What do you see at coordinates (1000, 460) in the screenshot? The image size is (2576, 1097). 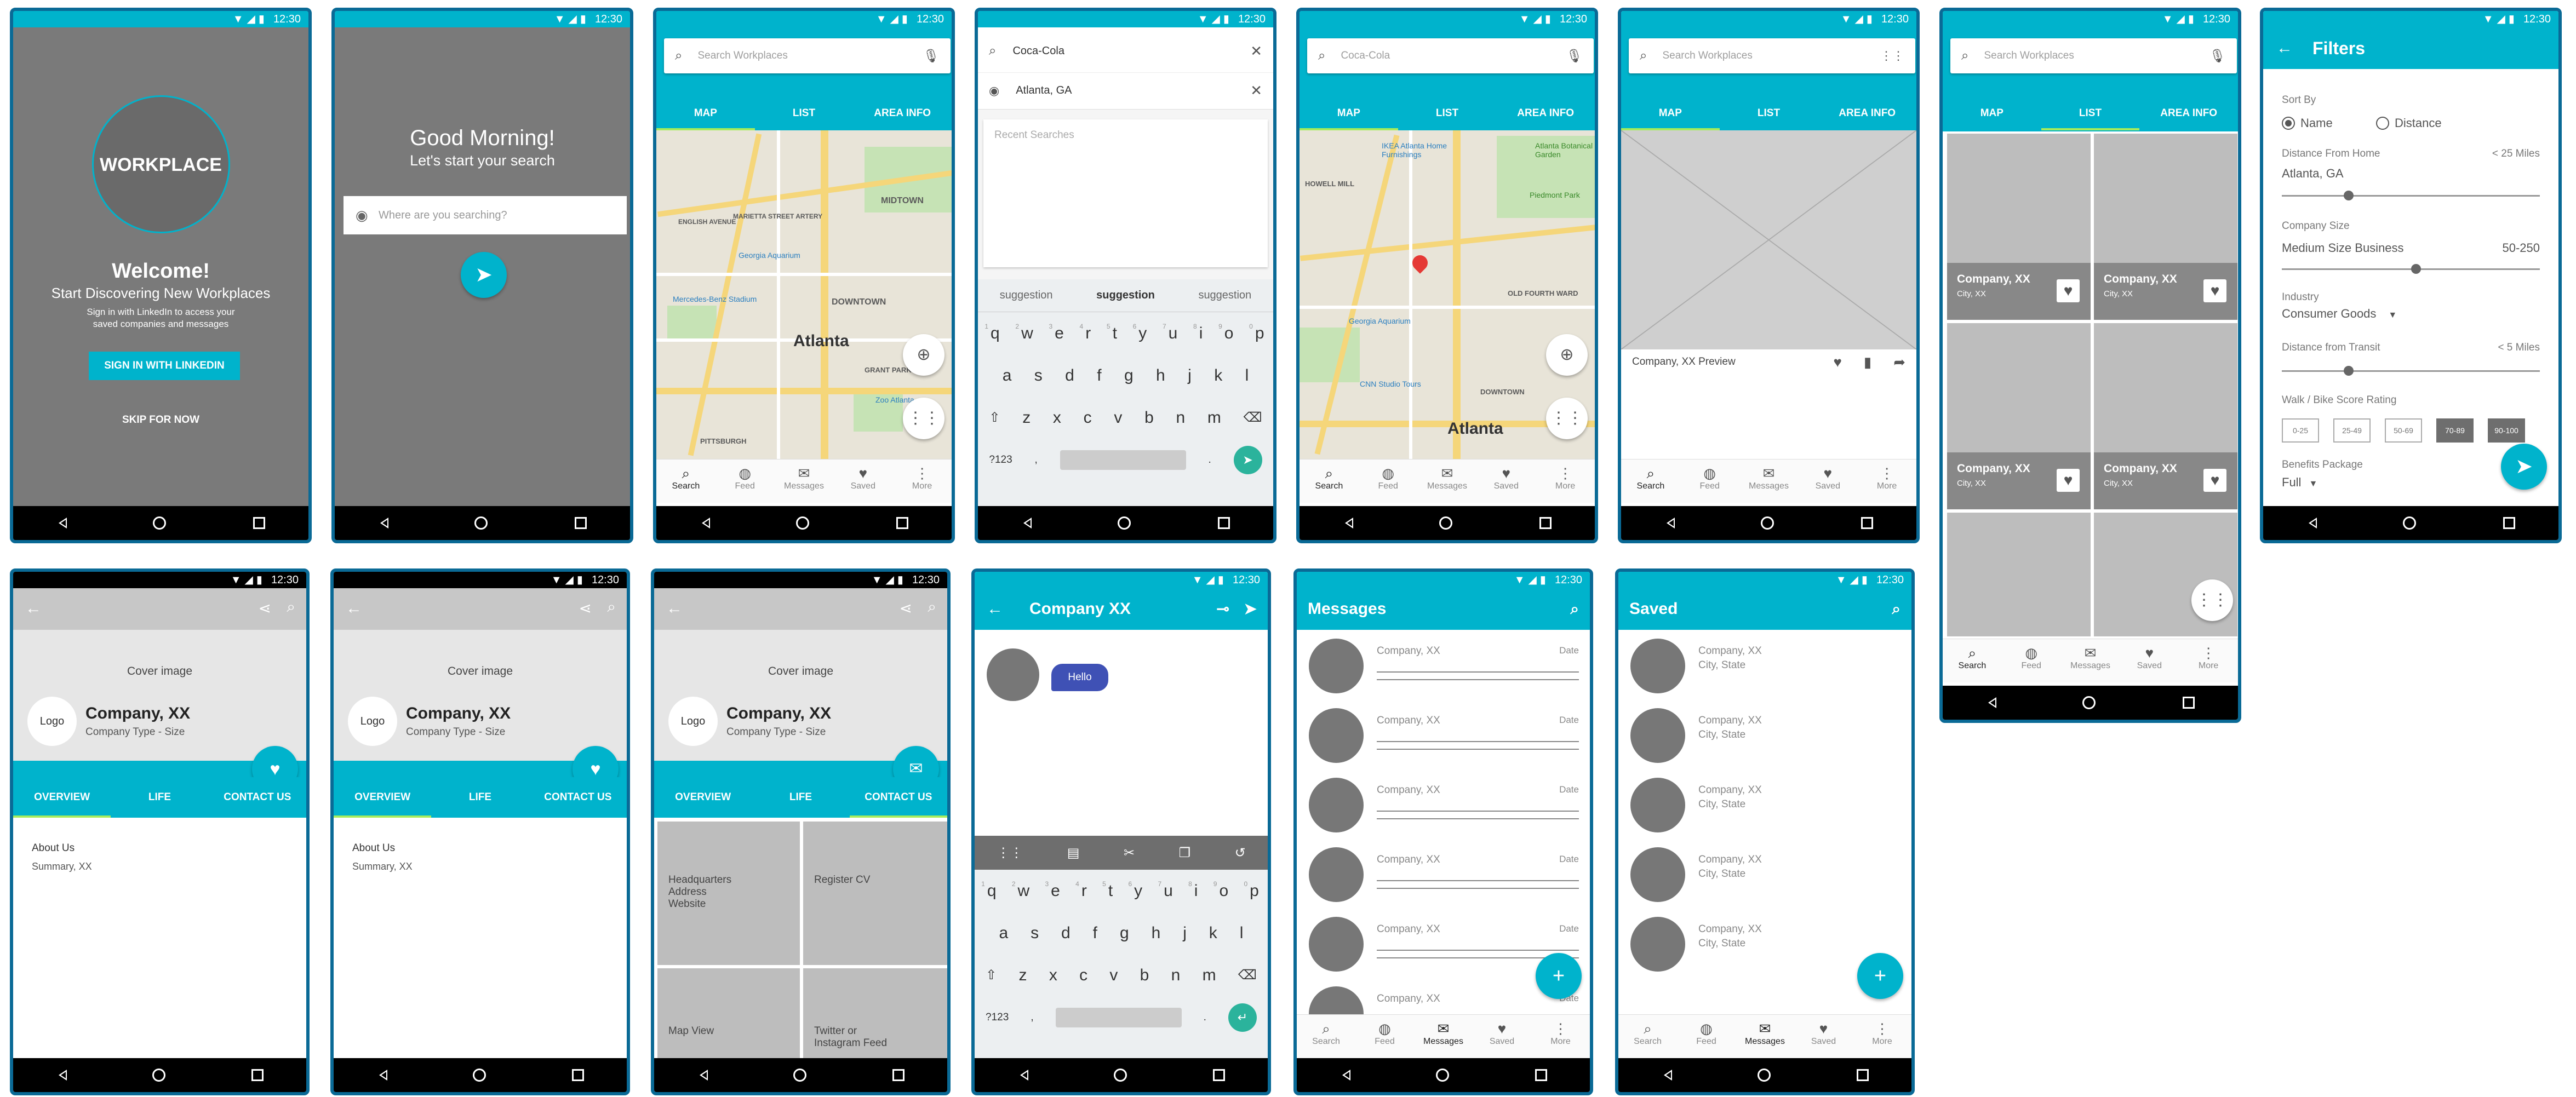 I see `numbers-key: ?123` at bounding box center [1000, 460].